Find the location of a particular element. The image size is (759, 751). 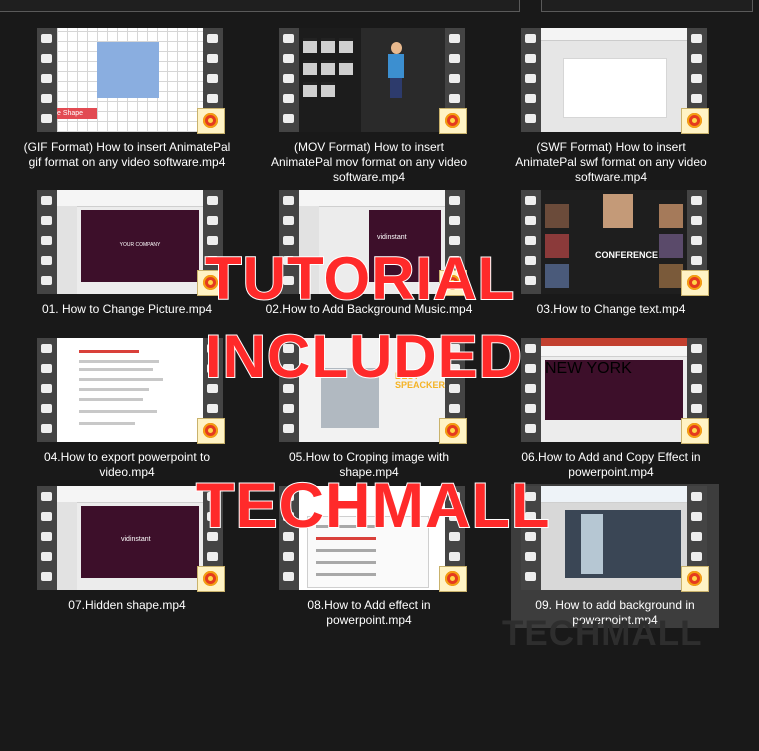

video-thumbnail: e Shape is located at coordinates (131, 81).